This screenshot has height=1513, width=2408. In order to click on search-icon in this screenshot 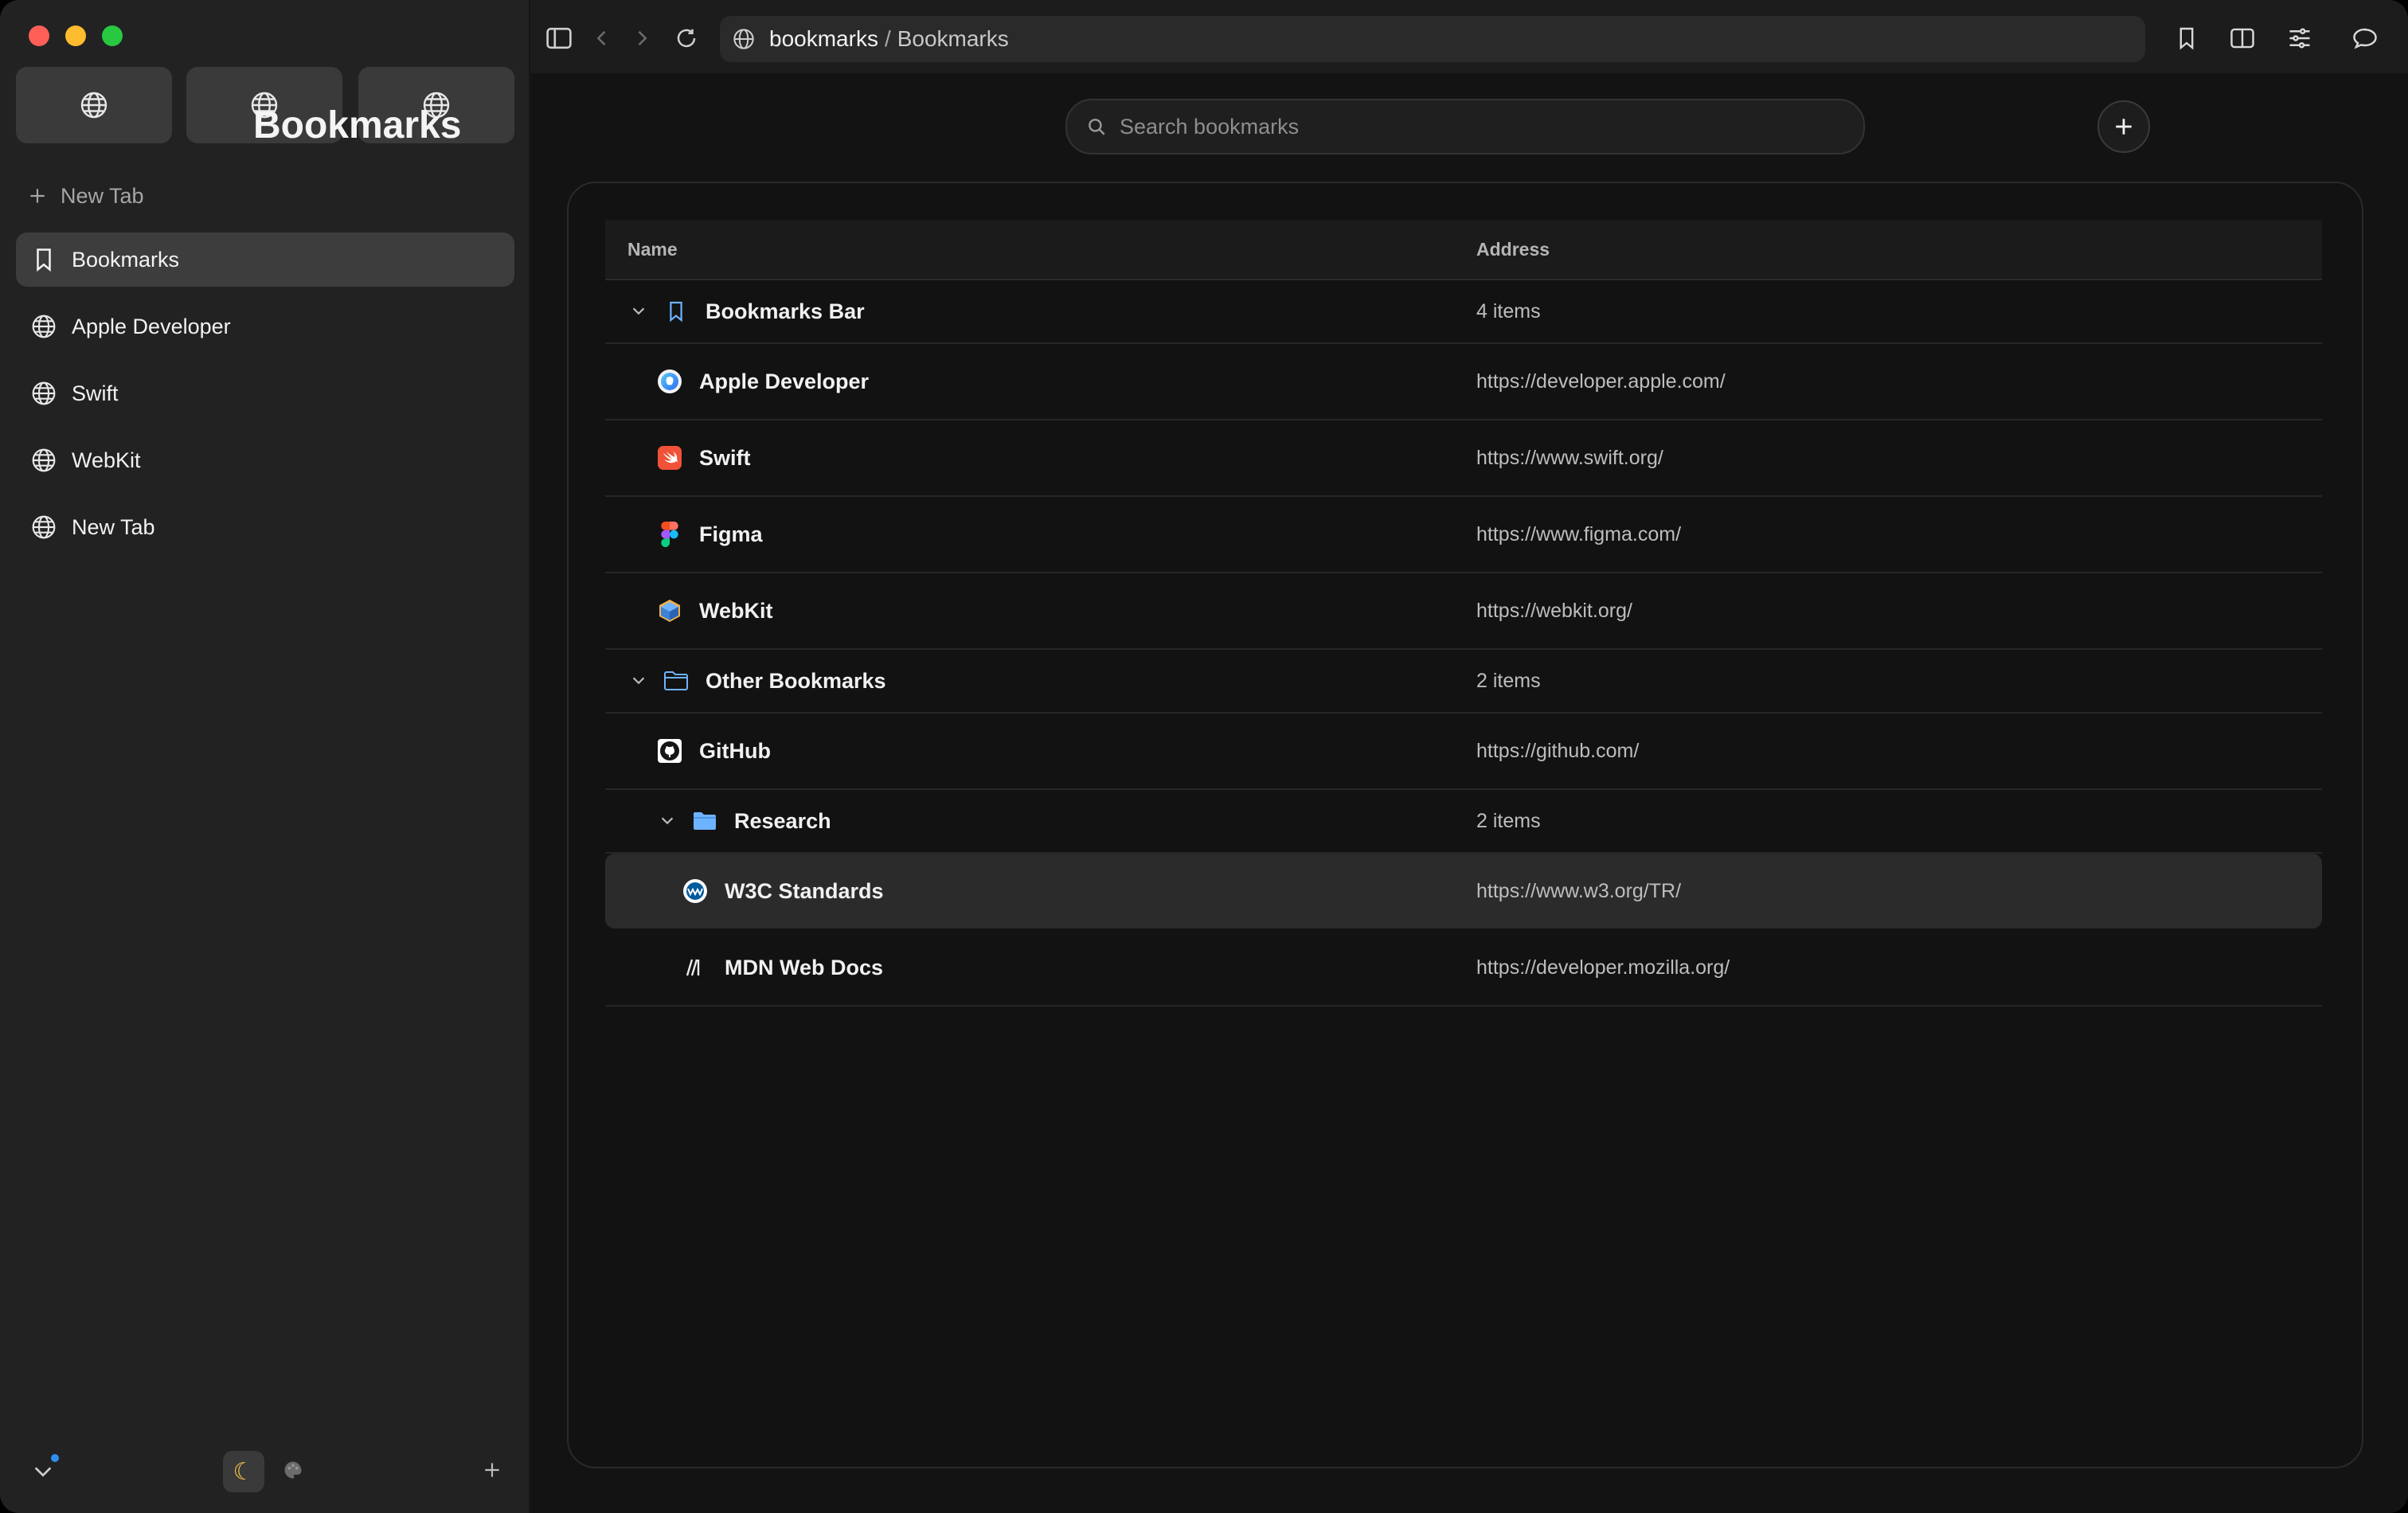, I will do `click(1096, 127)`.